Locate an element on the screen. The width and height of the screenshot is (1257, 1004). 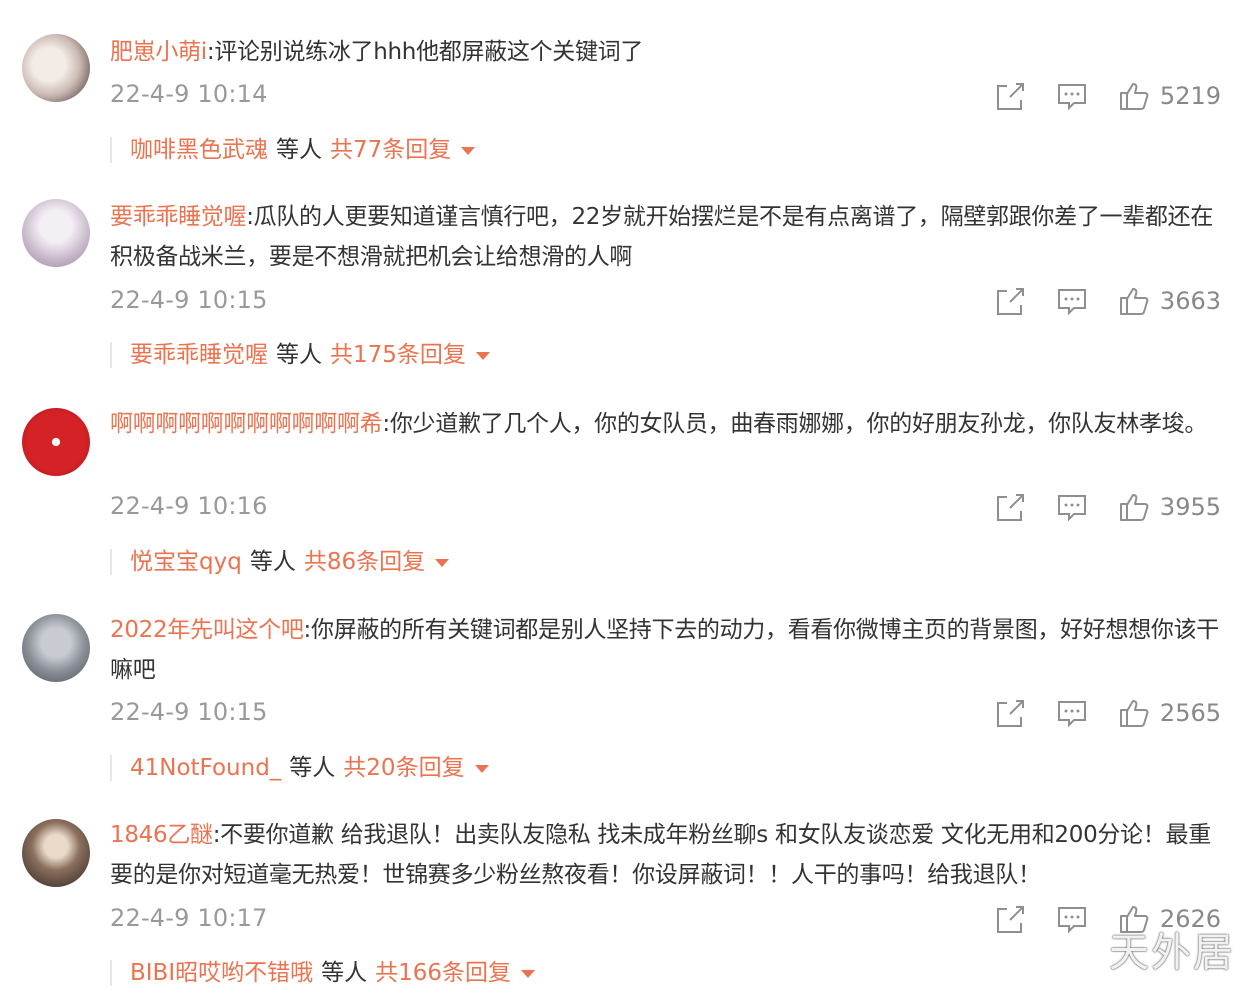
reply-count: 共20条回复 is located at coordinates (403, 768).